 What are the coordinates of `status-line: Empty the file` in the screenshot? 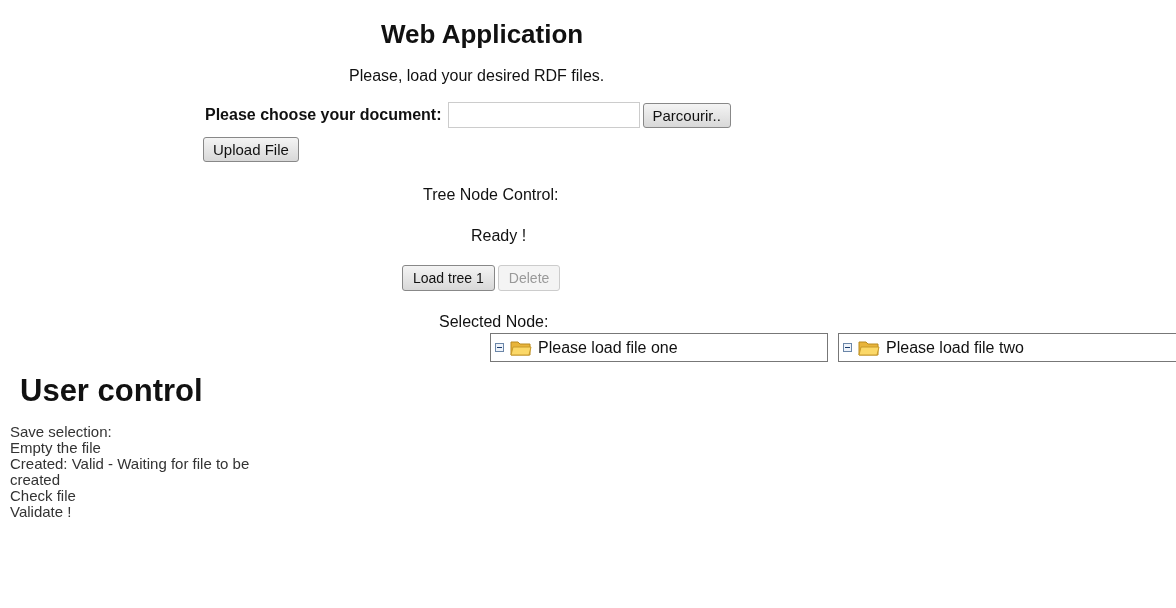 It's located at (56, 448).